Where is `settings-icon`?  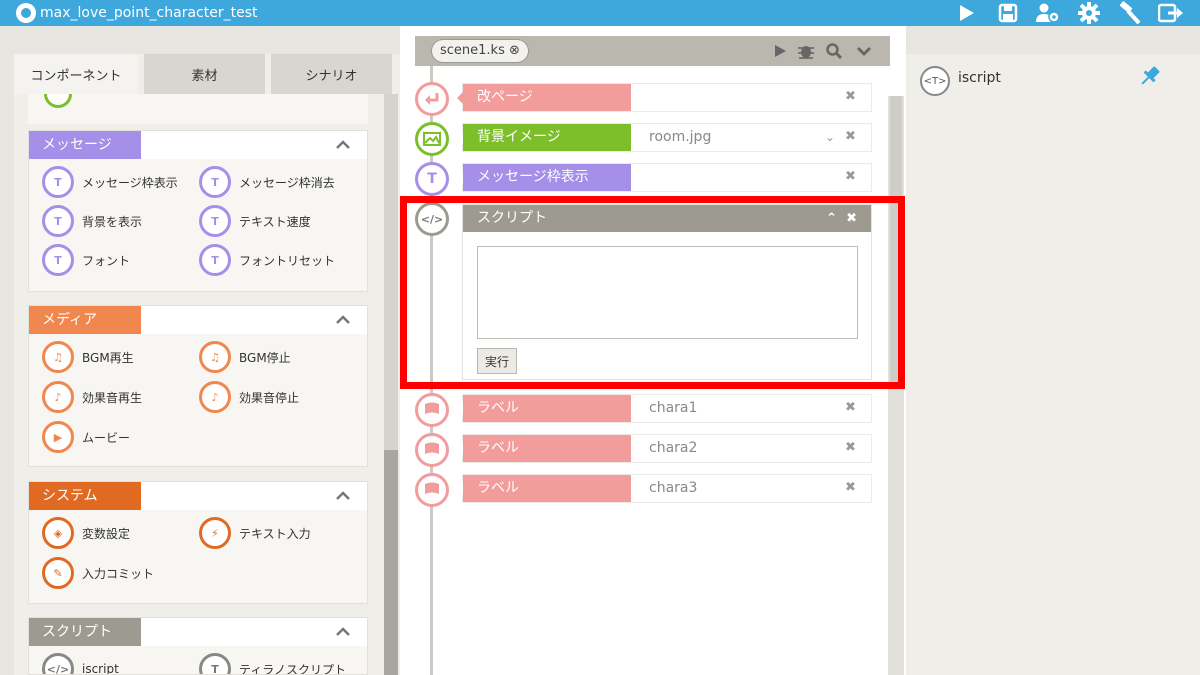
settings-icon is located at coordinates (1089, 13).